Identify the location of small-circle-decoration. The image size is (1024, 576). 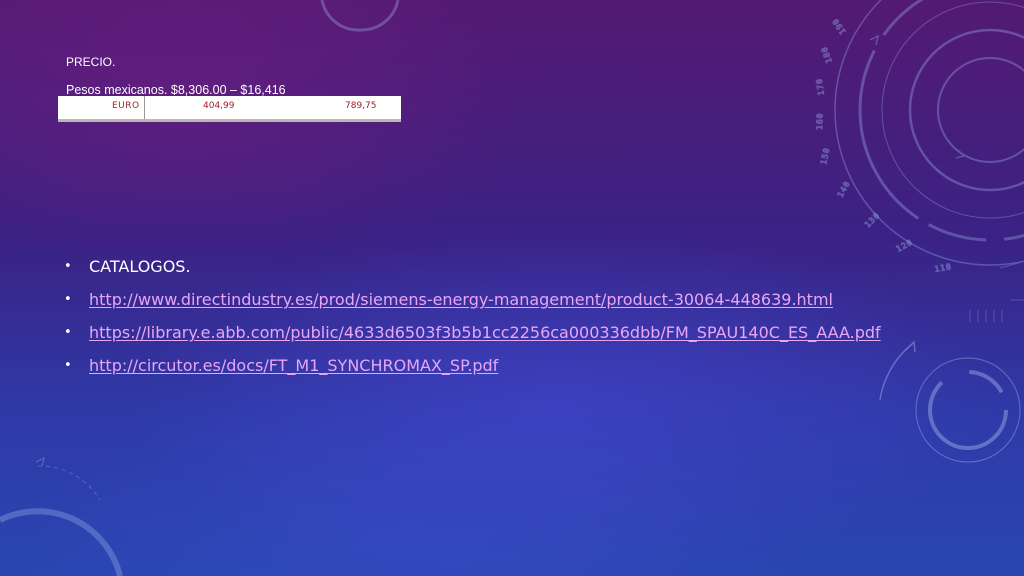
(950, 401).